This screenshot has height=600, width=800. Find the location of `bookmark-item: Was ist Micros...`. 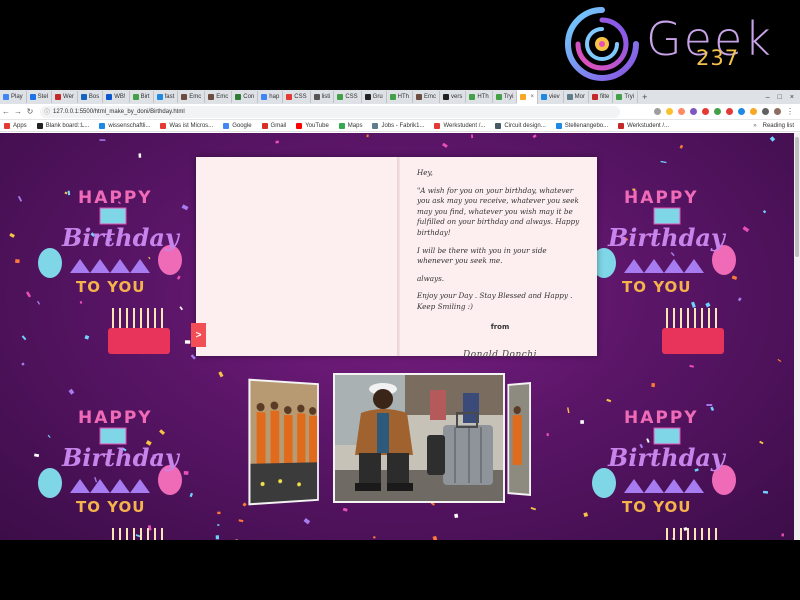

bookmark-item: Was ist Micros... is located at coordinates (187, 125).